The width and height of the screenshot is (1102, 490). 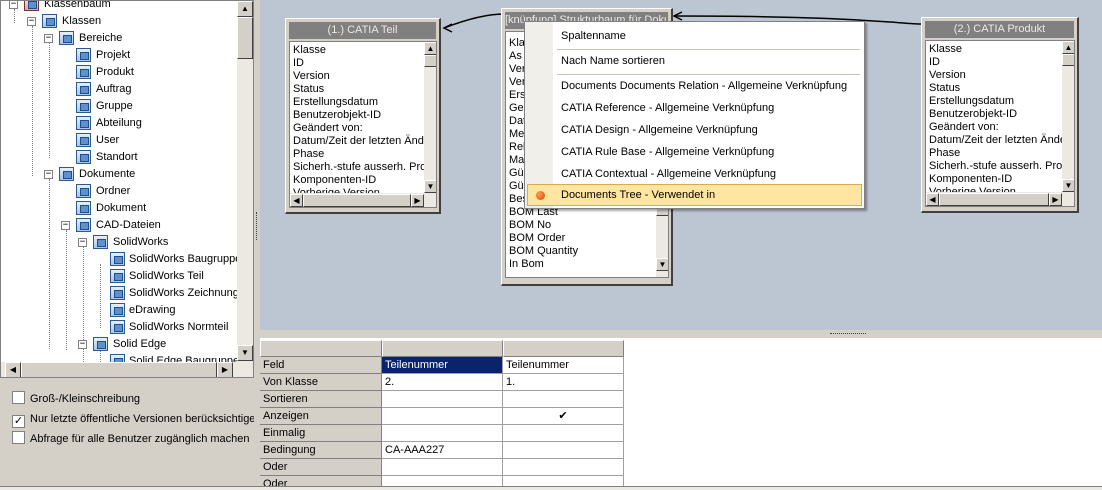 I want to click on entity-field: BOM Quantity, so click(x=543, y=251).